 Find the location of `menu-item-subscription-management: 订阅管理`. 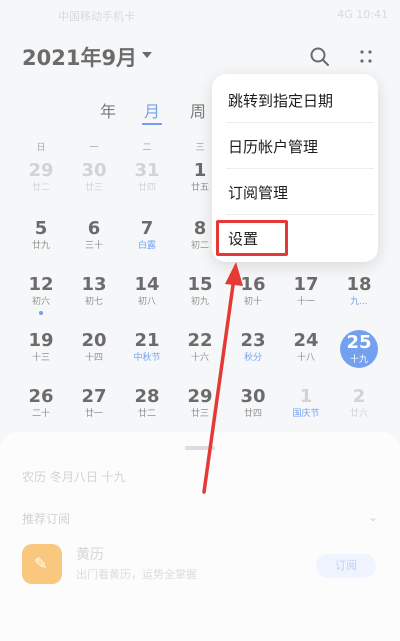

menu-item-subscription-management: 订阅管理 is located at coordinates (298, 192).